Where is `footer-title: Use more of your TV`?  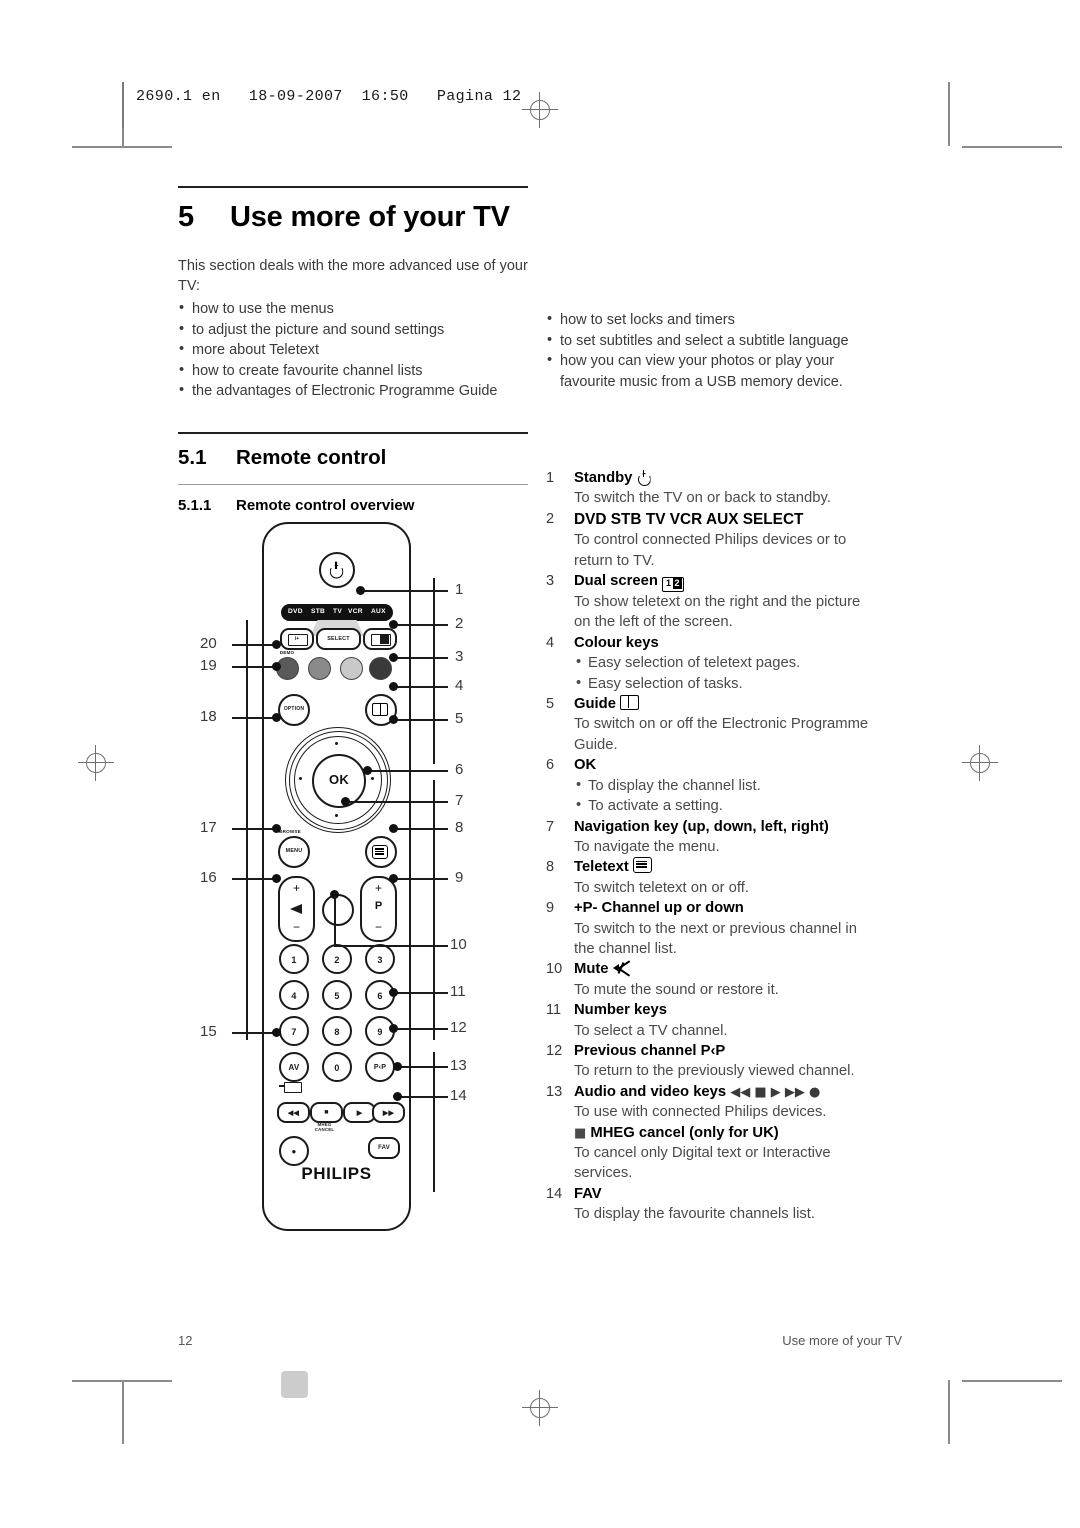 footer-title: Use more of your TV is located at coordinates (842, 1340).